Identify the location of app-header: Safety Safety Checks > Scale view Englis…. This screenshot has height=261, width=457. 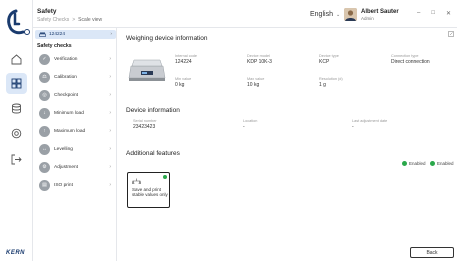
(245, 14).